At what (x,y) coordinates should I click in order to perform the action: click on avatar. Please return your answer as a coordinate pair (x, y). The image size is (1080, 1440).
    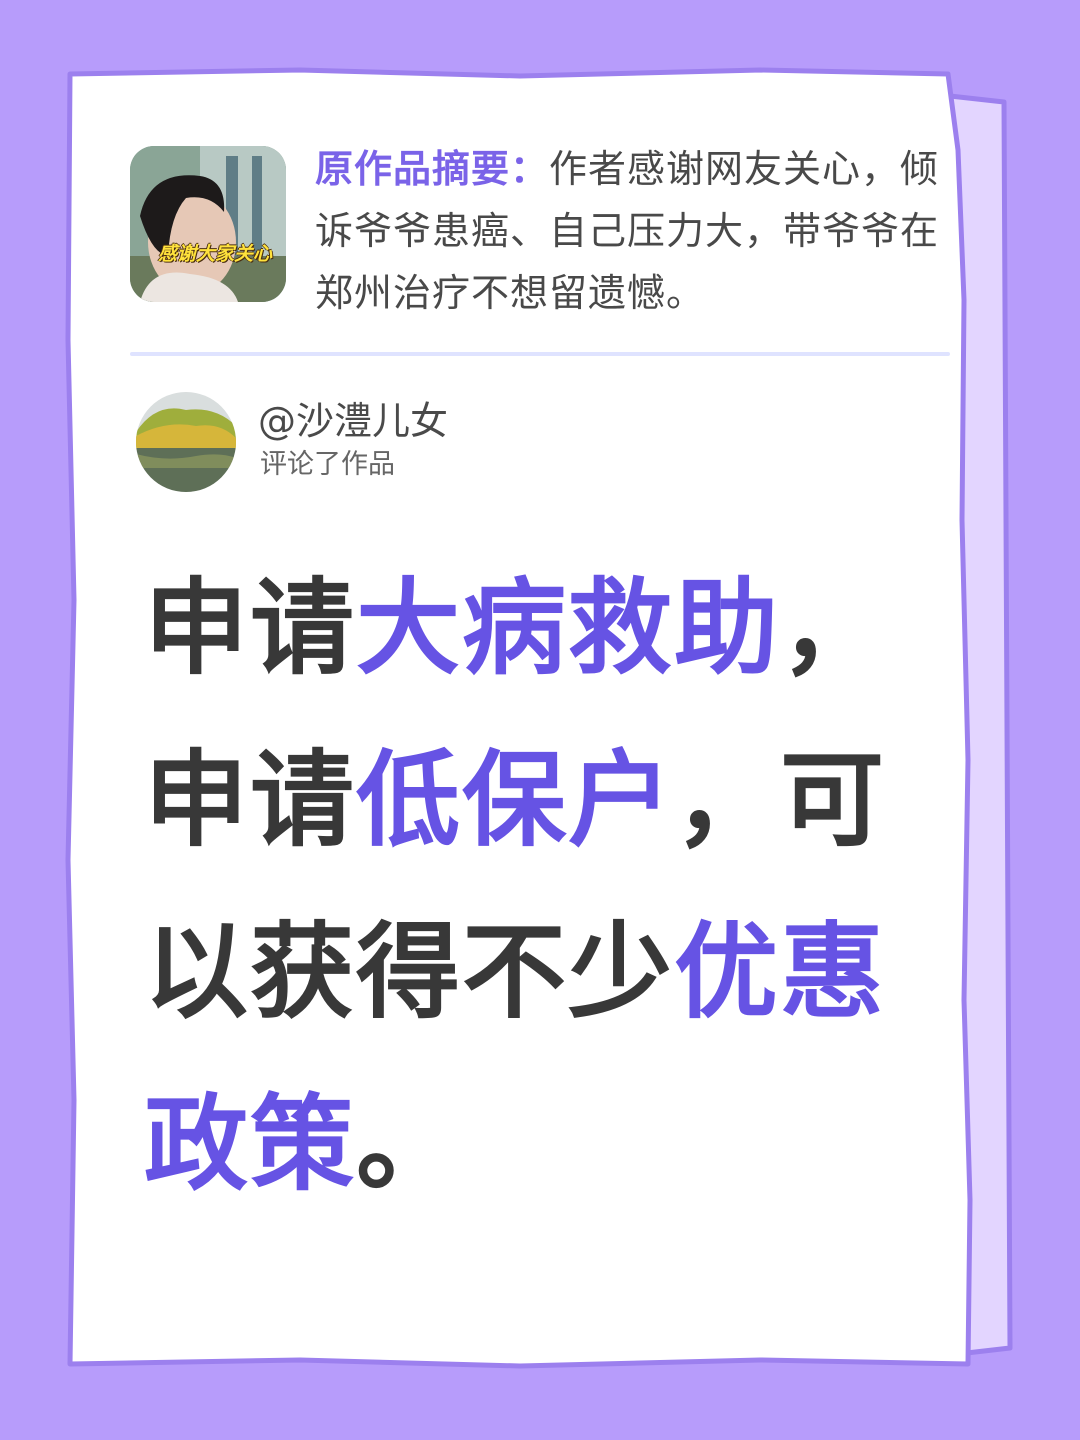
    Looking at the image, I should click on (186, 442).